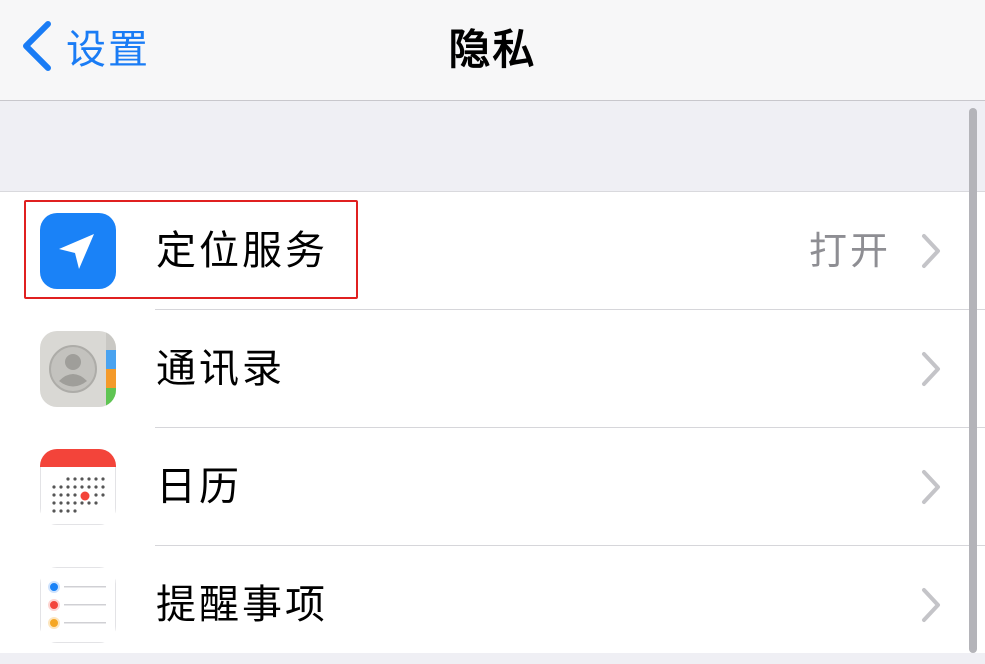  I want to click on page-title: 隐私, so click(492, 49).